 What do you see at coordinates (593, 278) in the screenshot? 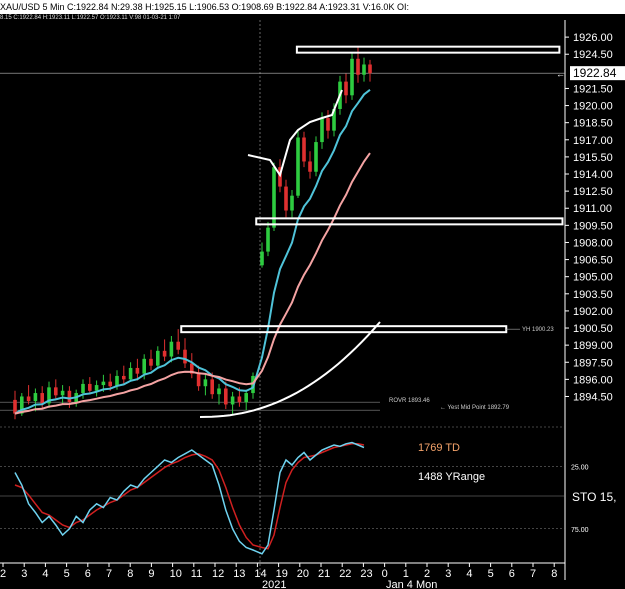
I see `y-tick-label-14: 1905.00` at bounding box center [593, 278].